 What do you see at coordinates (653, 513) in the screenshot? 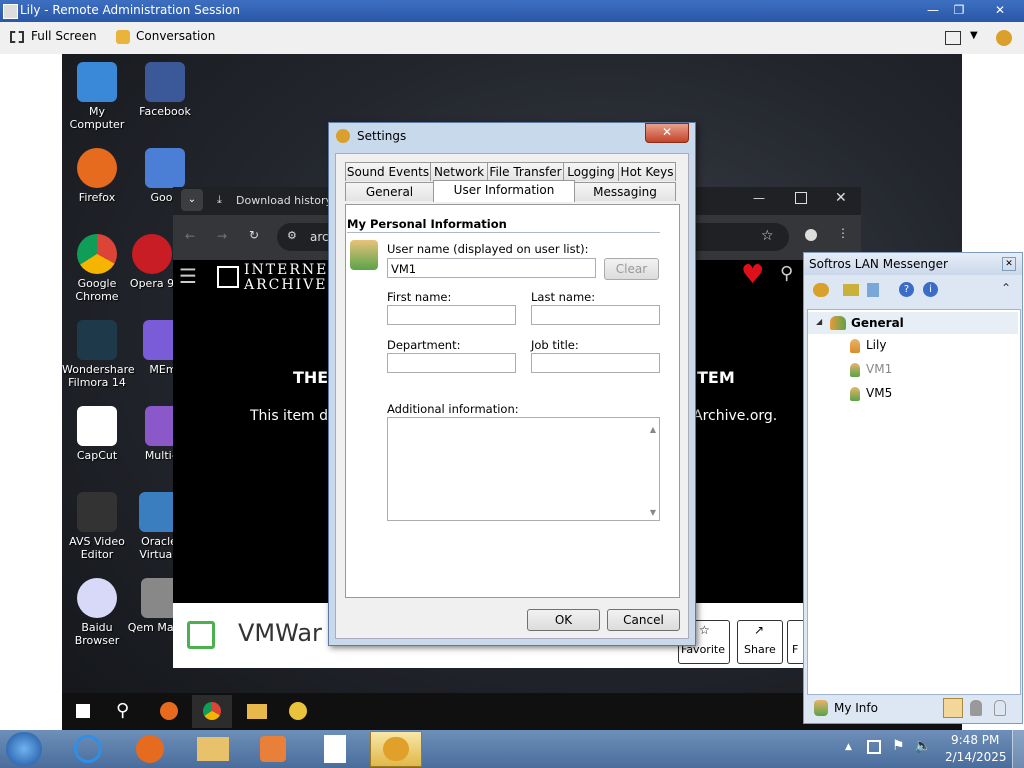
I see `scroll-down-icon: ▼` at bounding box center [653, 513].